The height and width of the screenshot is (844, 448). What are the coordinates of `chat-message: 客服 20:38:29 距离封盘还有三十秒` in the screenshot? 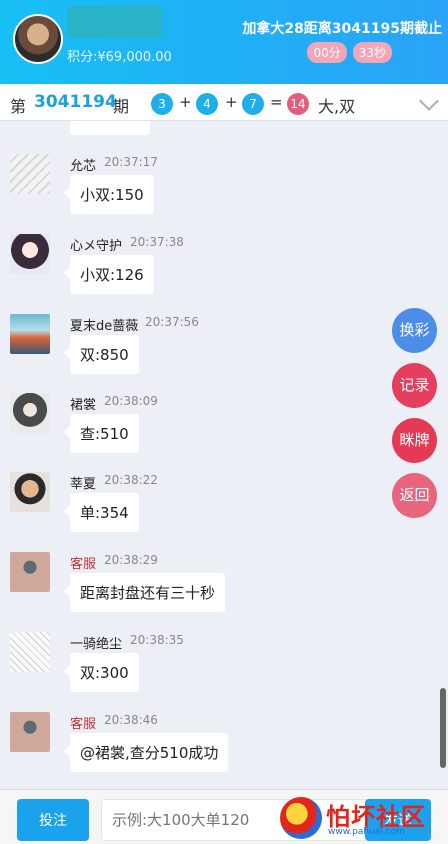 It's located at (200, 592).